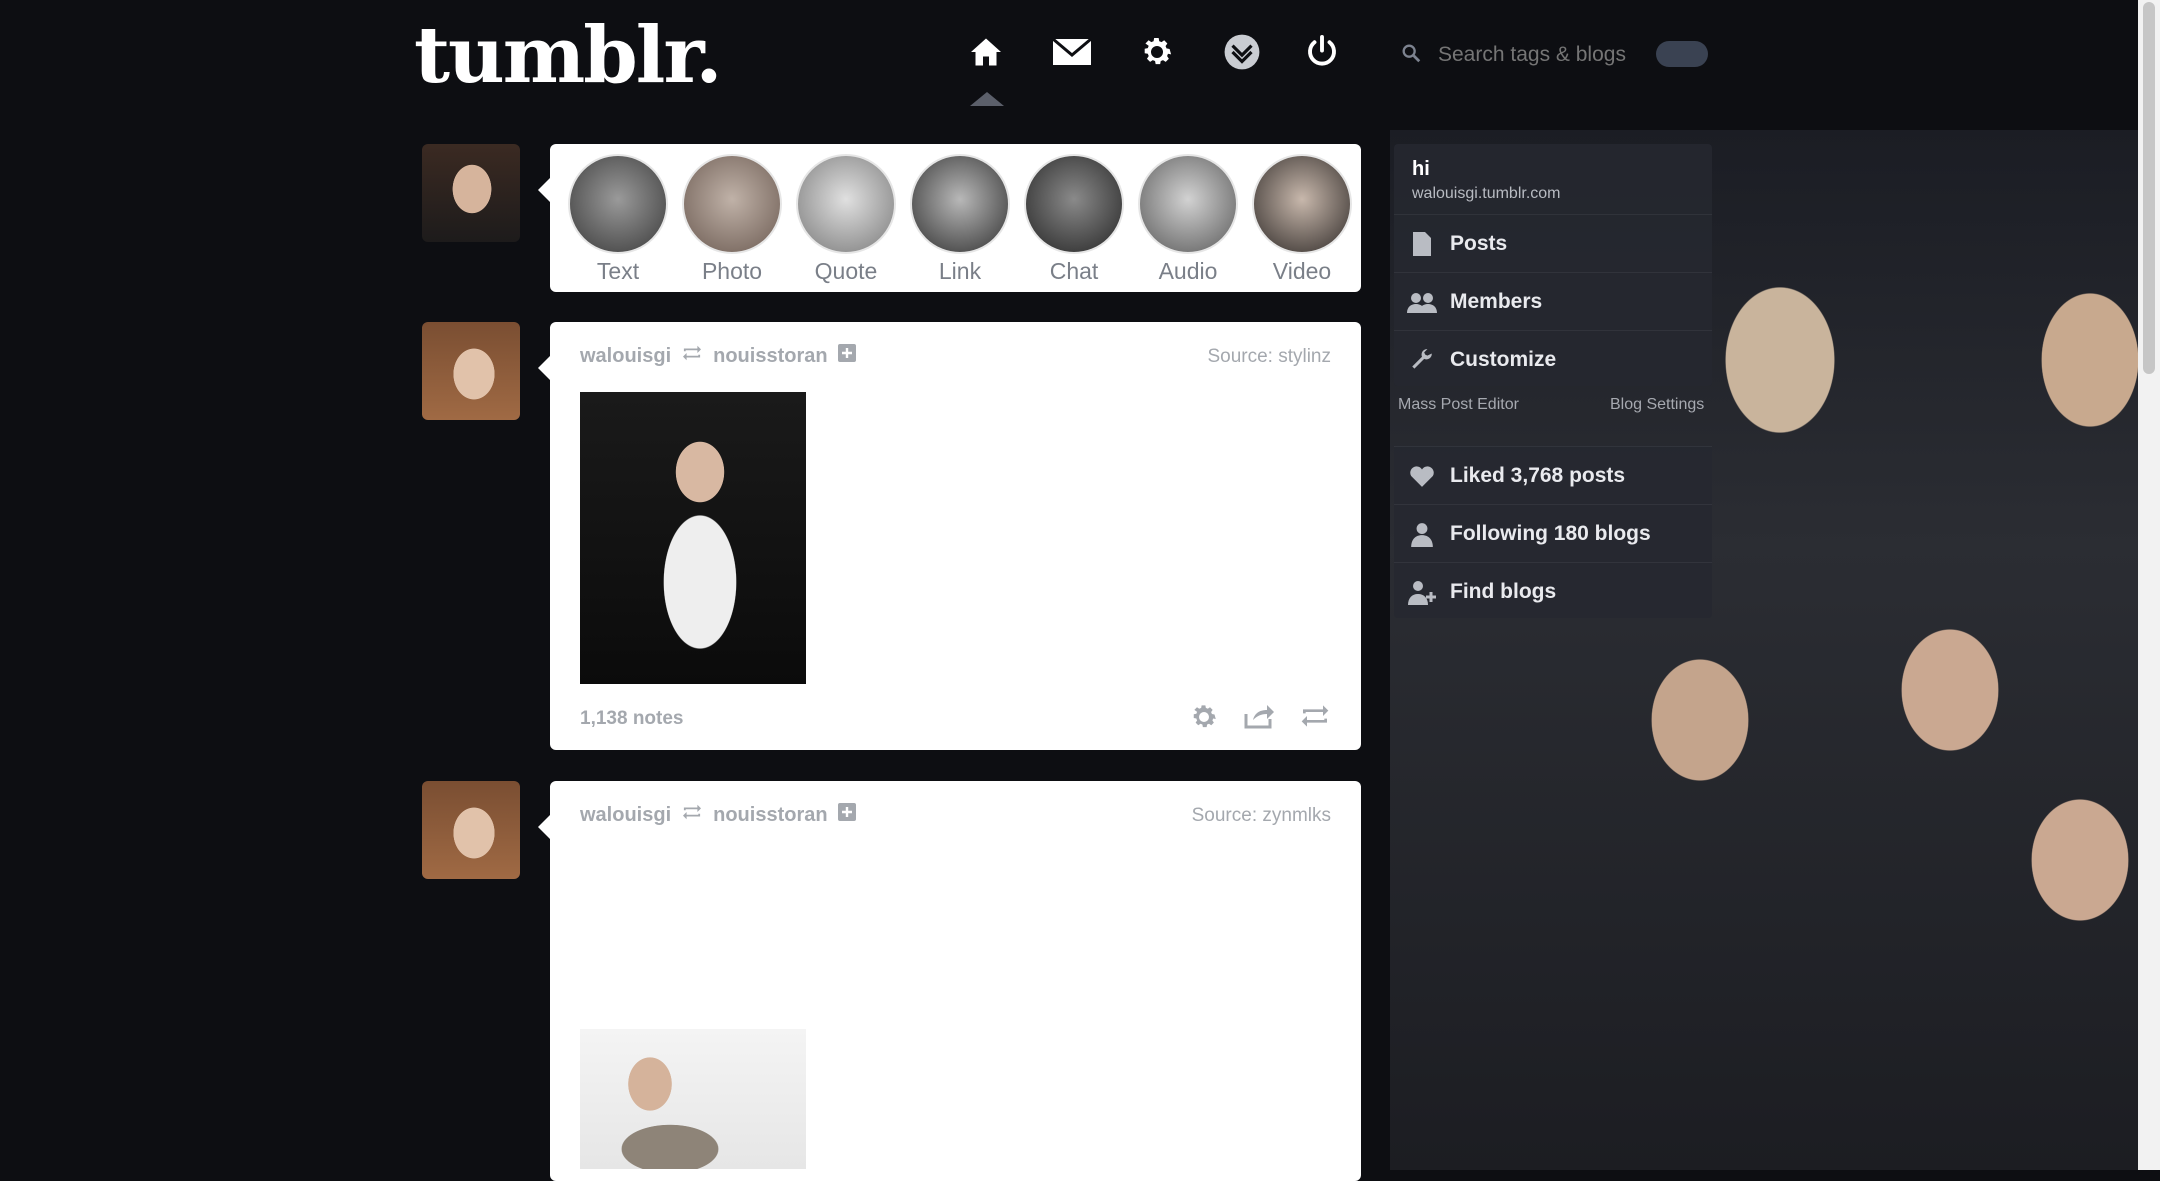  Describe the element at coordinates (1157, 52) in the screenshot. I see `gear-icon` at that location.